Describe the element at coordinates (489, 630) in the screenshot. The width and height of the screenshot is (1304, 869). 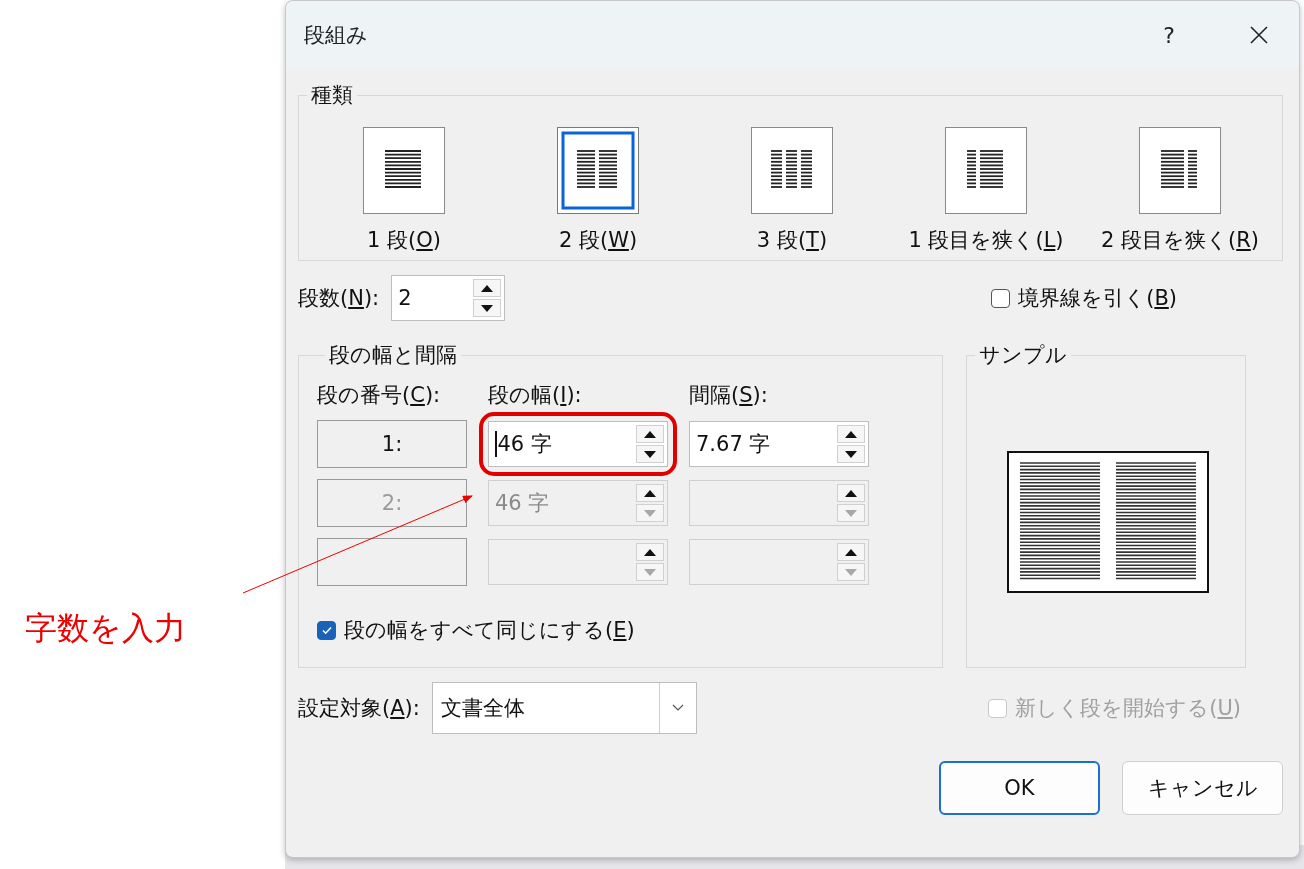
I see `checkbox-label: 段の幅をすべて同じにする(E)` at that location.